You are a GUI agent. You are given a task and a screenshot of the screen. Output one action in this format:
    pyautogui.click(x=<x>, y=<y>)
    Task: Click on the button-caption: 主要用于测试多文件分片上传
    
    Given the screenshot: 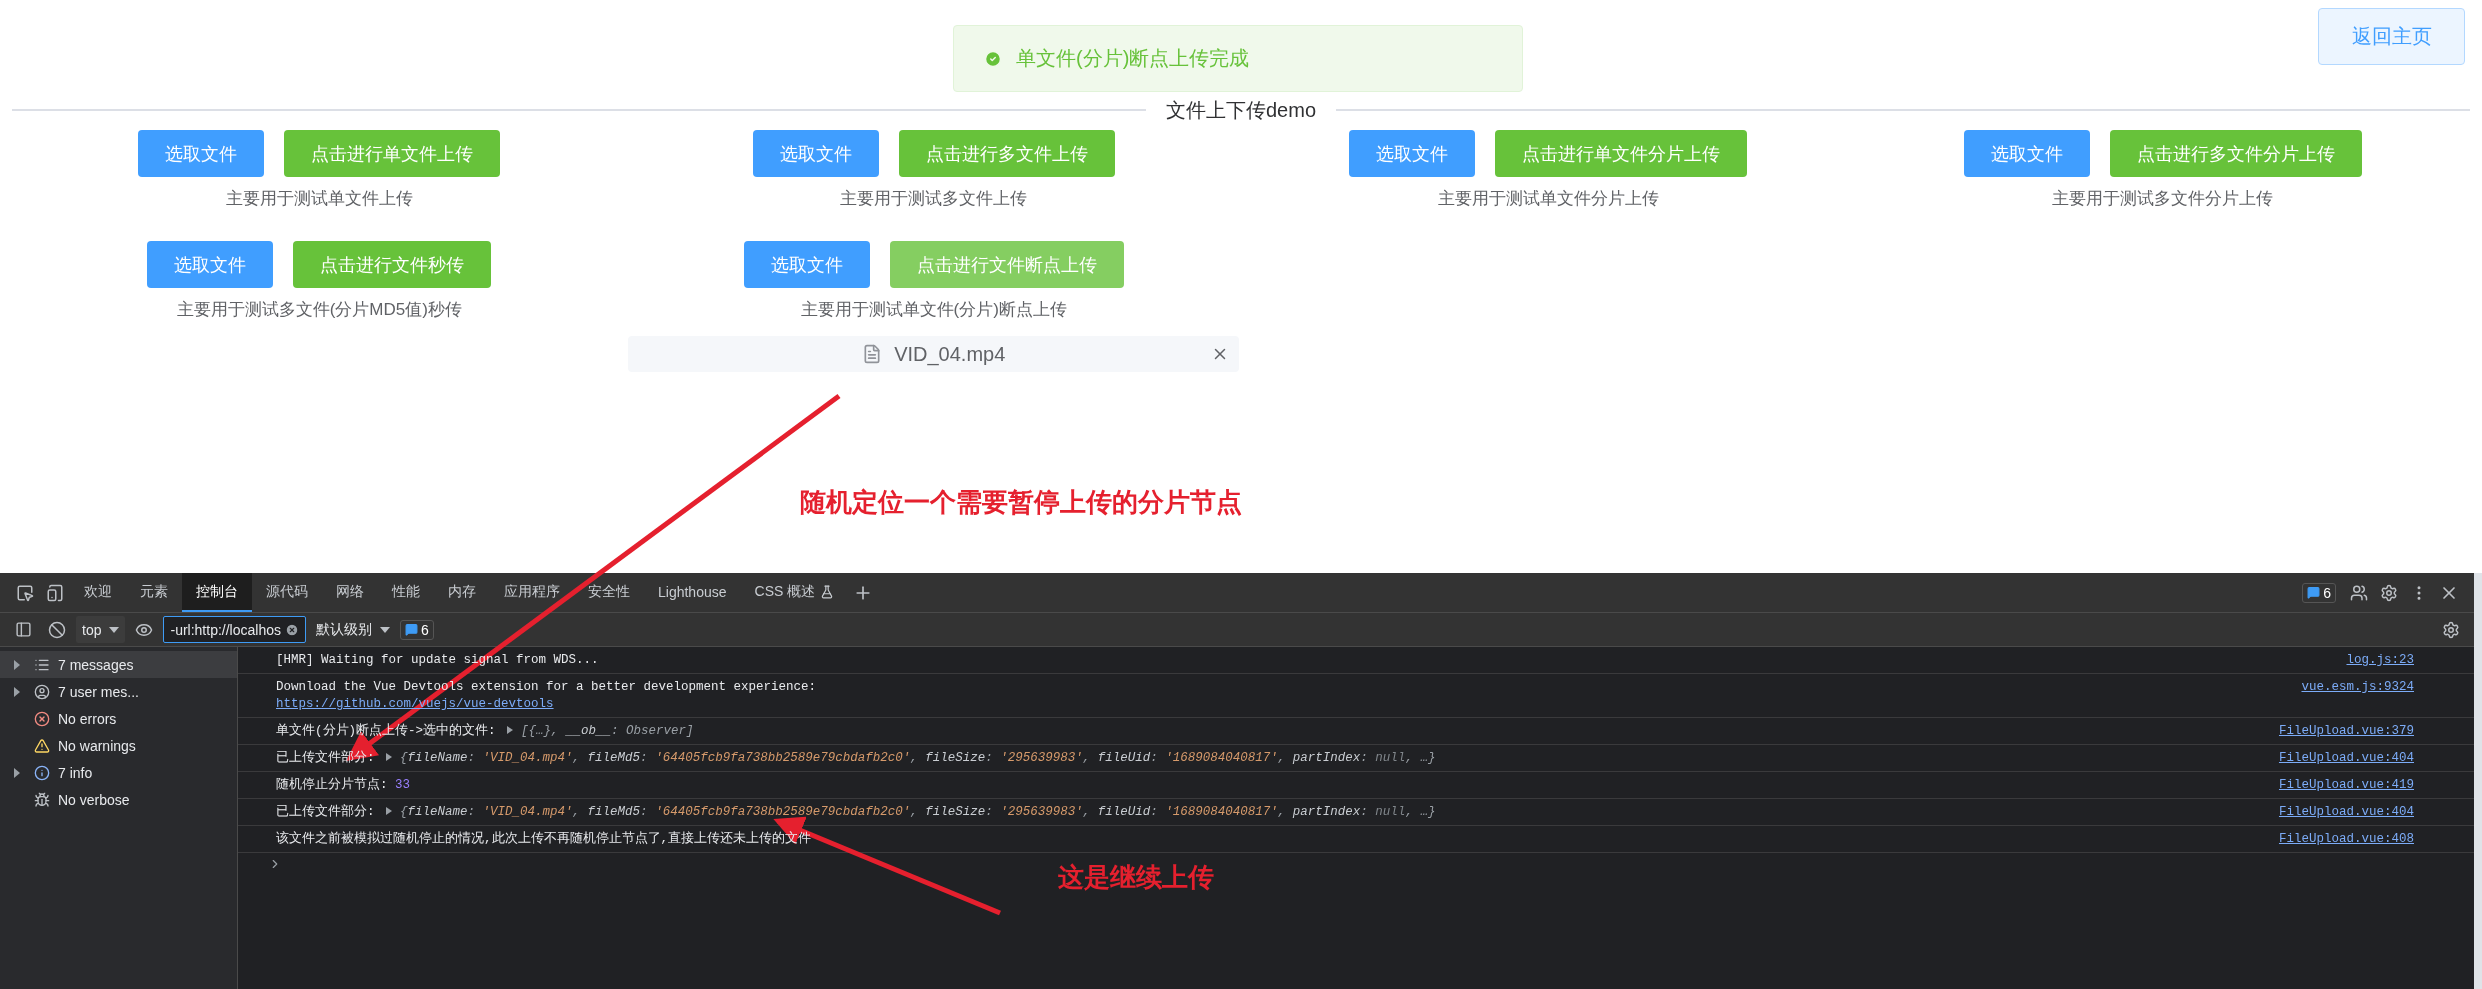 What is the action you would take?
    pyautogui.click(x=2163, y=199)
    